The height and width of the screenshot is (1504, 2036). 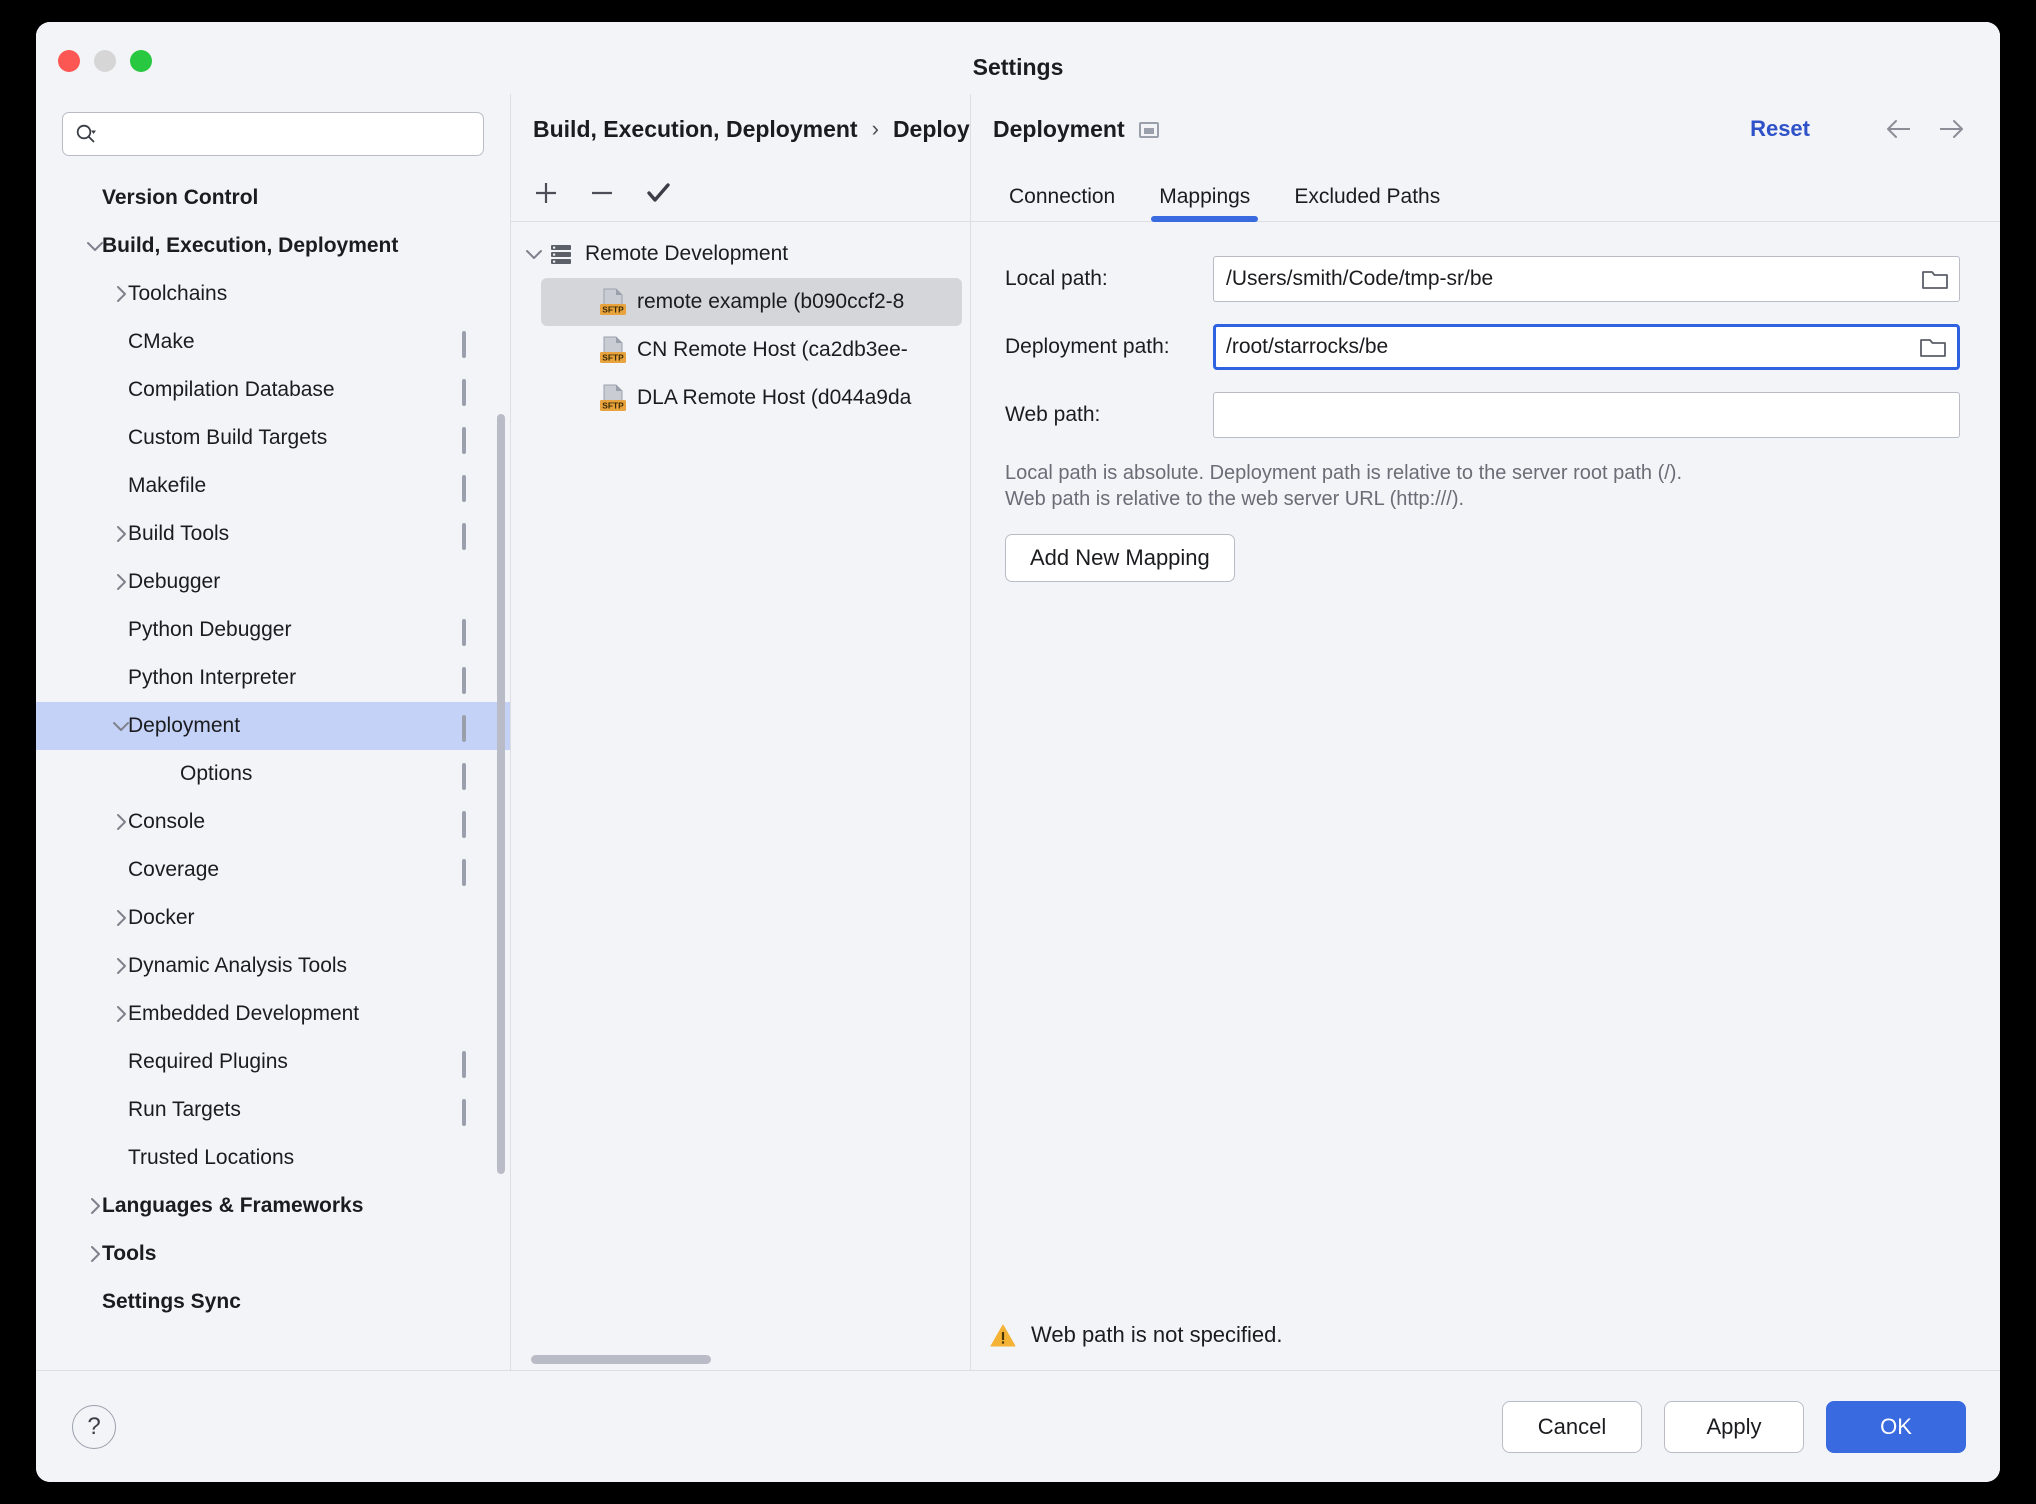 I want to click on arrow-right-icon, so click(x=1951, y=129).